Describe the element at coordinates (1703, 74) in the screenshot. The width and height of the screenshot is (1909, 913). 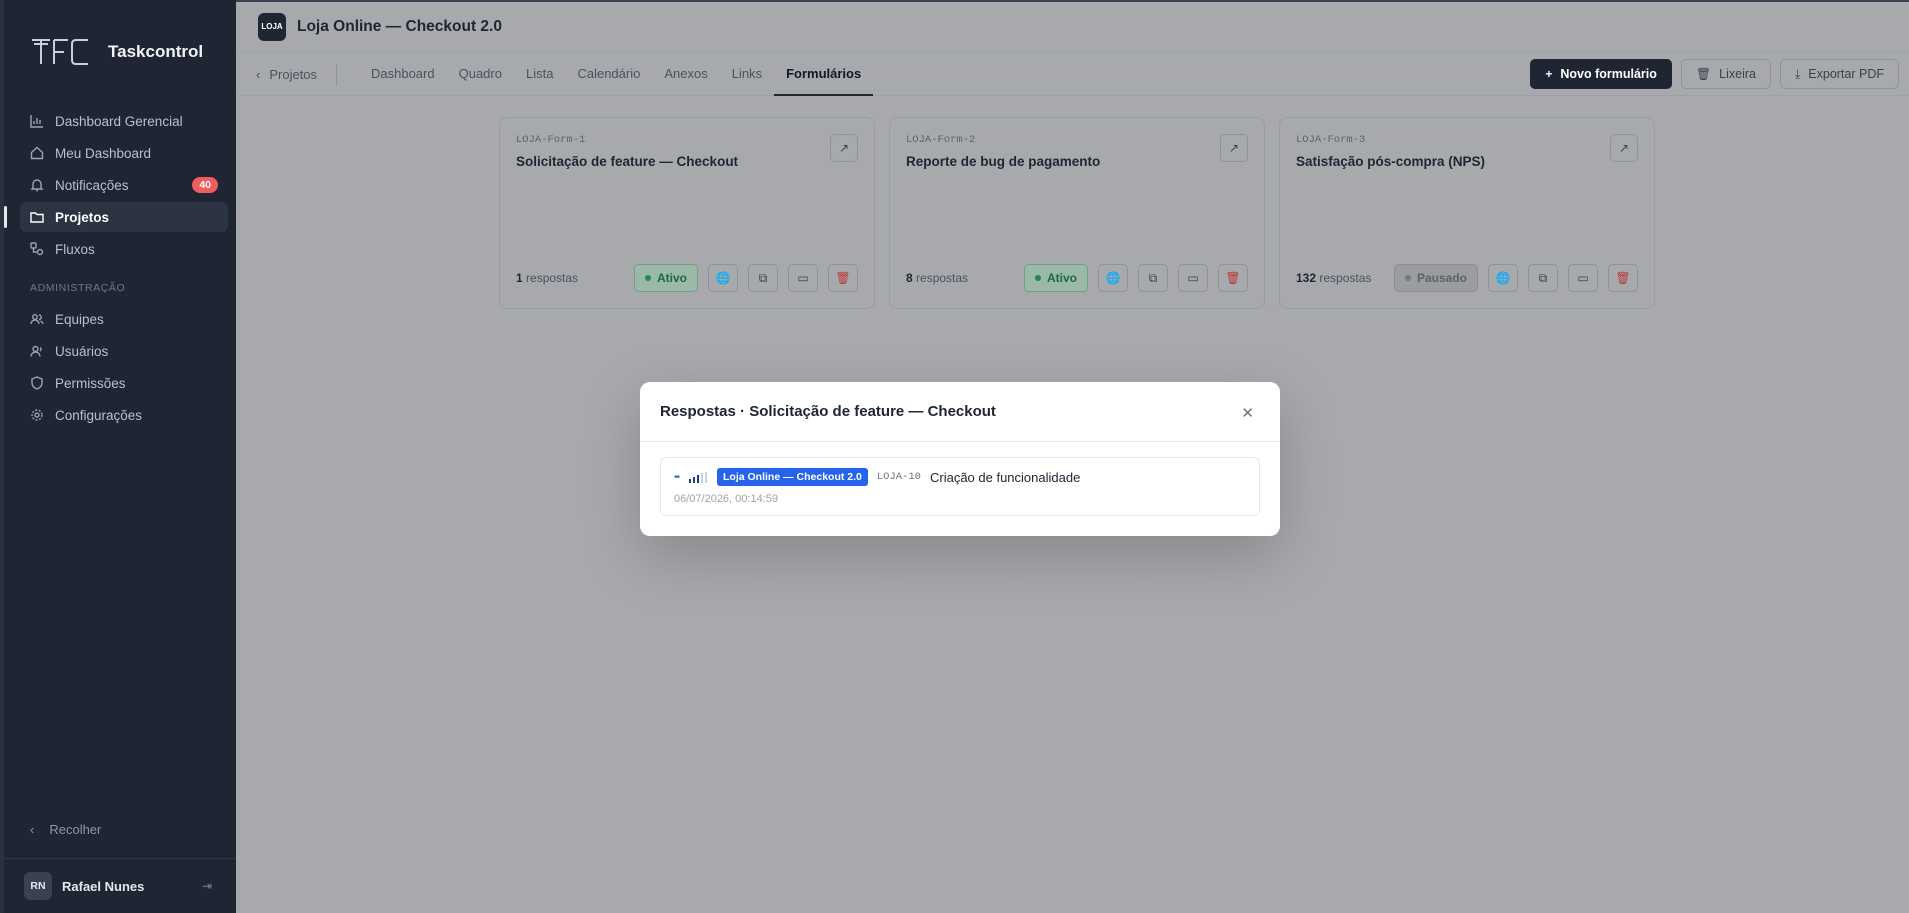
I see `trash-icon: 🗑` at that location.